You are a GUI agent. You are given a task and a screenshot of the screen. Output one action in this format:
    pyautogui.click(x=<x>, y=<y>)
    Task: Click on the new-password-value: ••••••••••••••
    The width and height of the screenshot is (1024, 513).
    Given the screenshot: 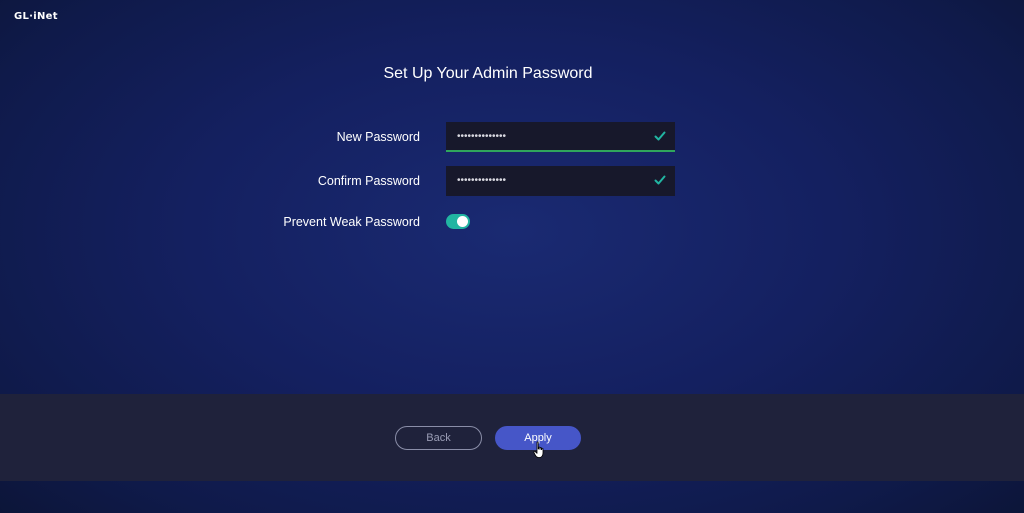 What is the action you would take?
    pyautogui.click(x=482, y=136)
    